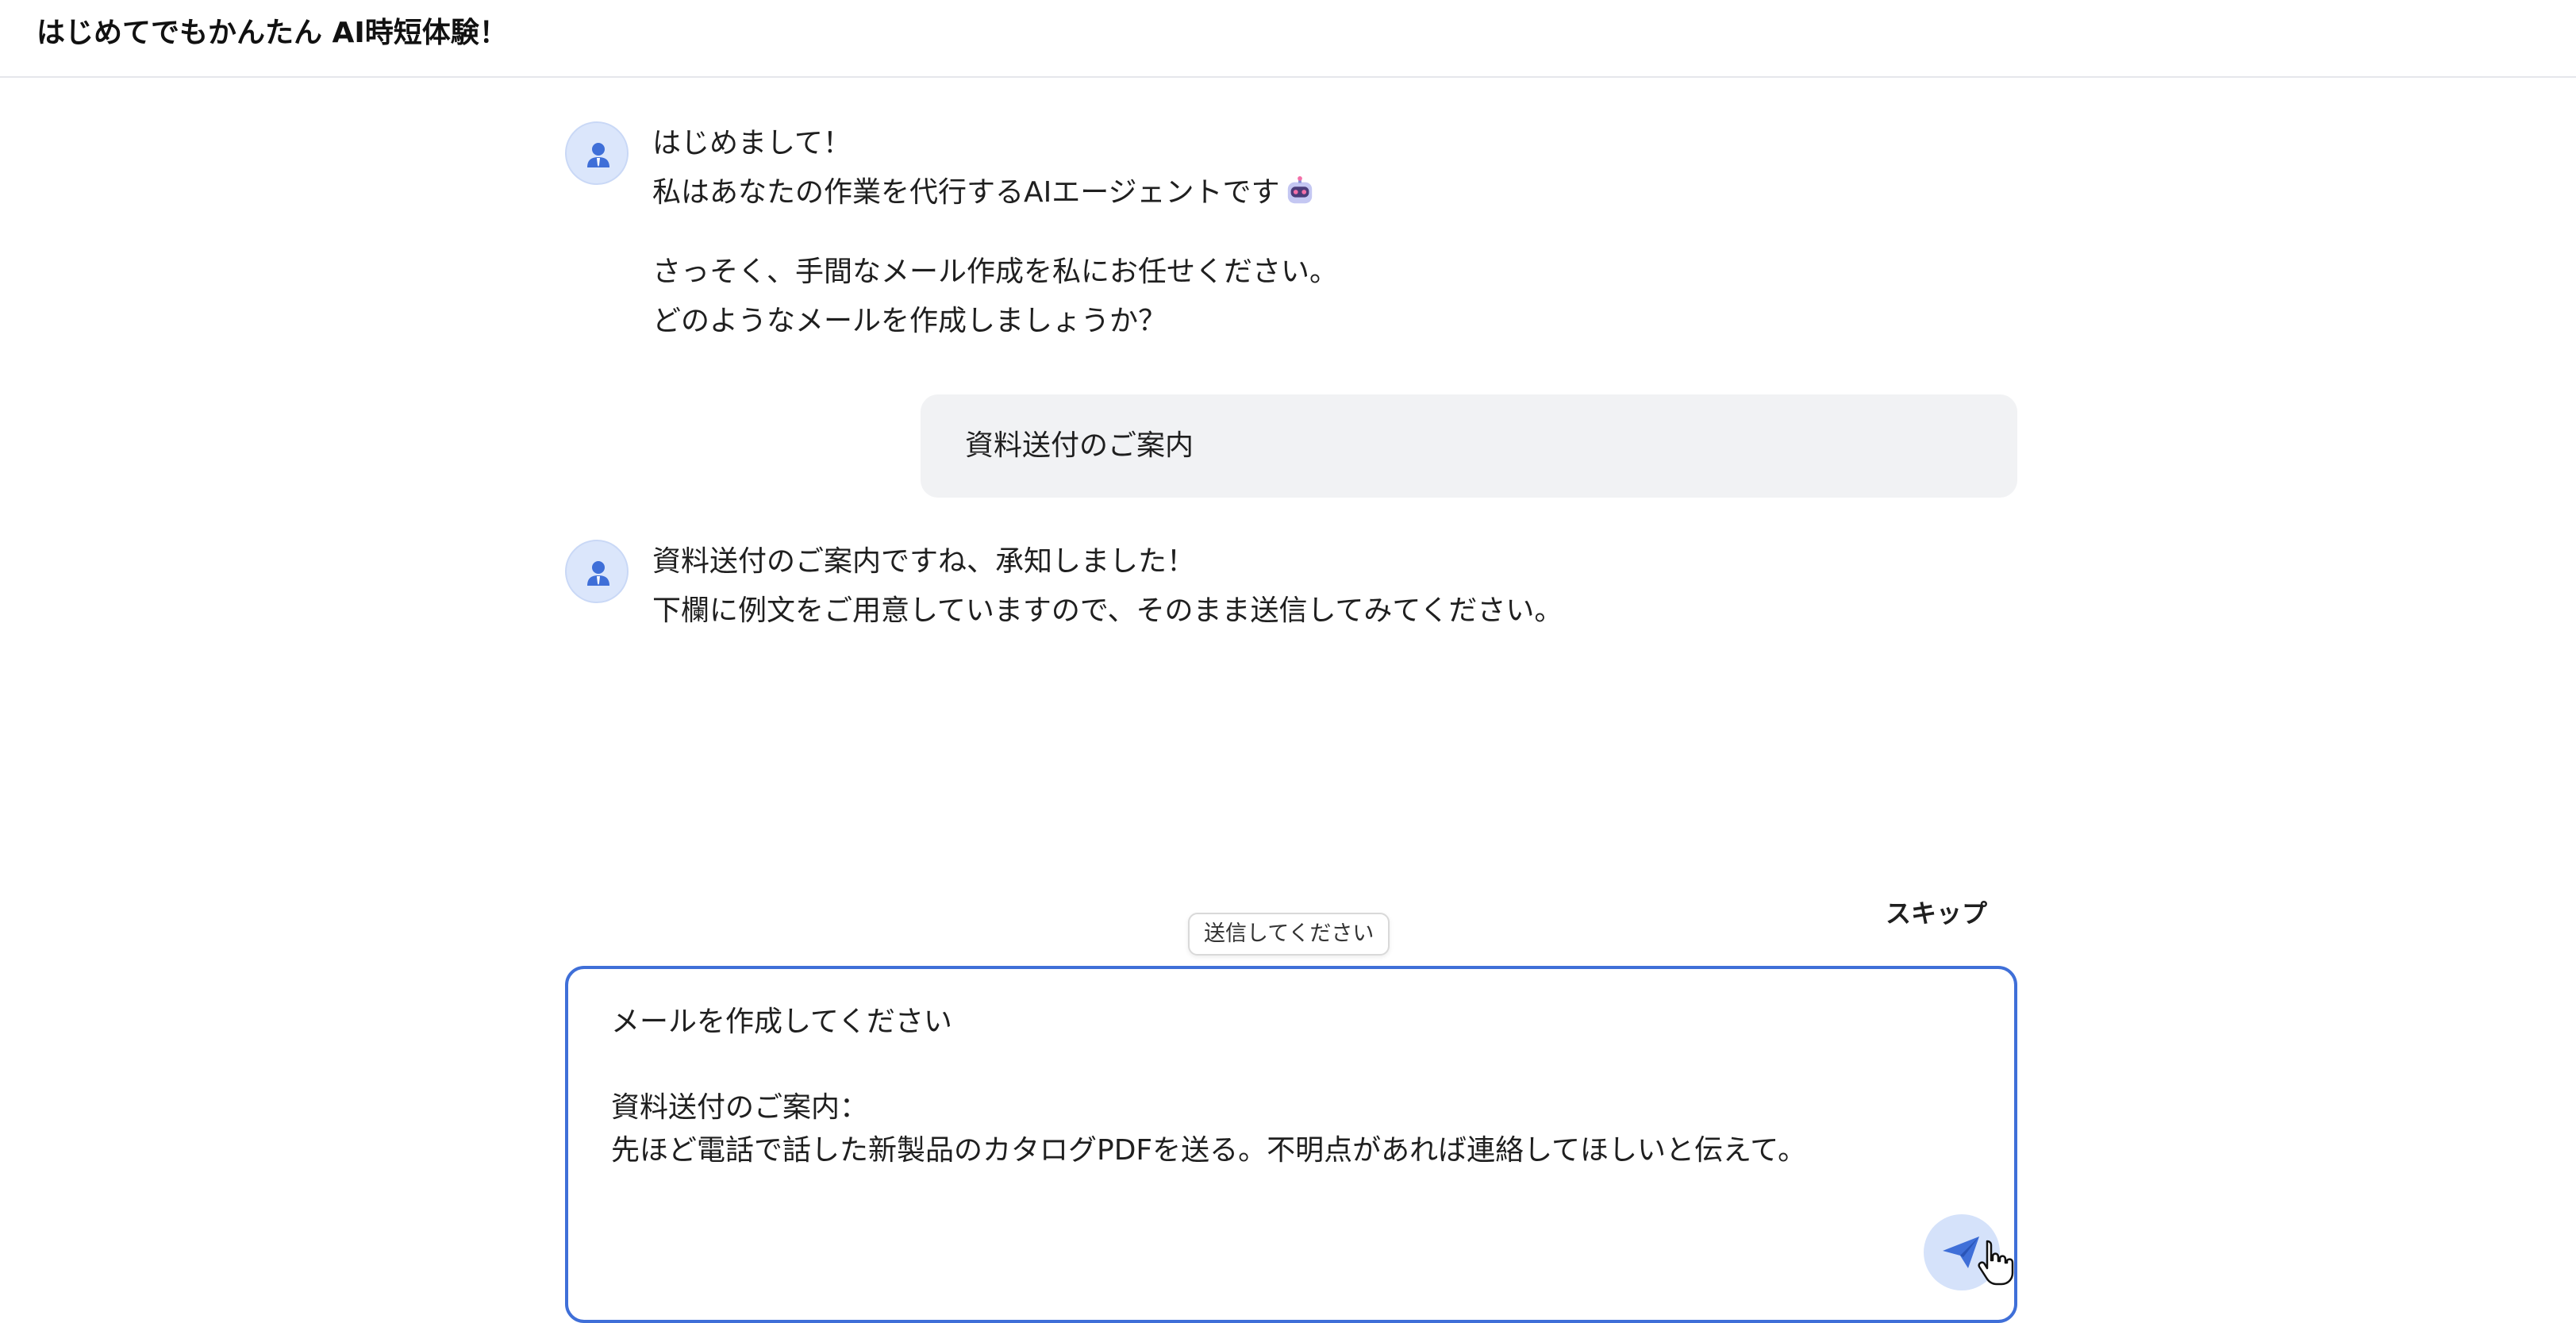 Image resolution: width=2576 pixels, height=1323 pixels. What do you see at coordinates (1208, 1065) in the screenshot?
I see `composer-blank-line` at bounding box center [1208, 1065].